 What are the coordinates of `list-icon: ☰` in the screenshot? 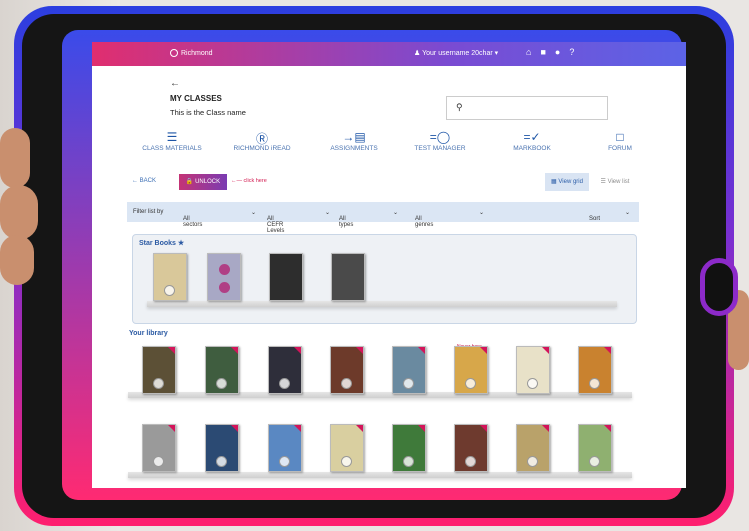 It's located at (172, 137).